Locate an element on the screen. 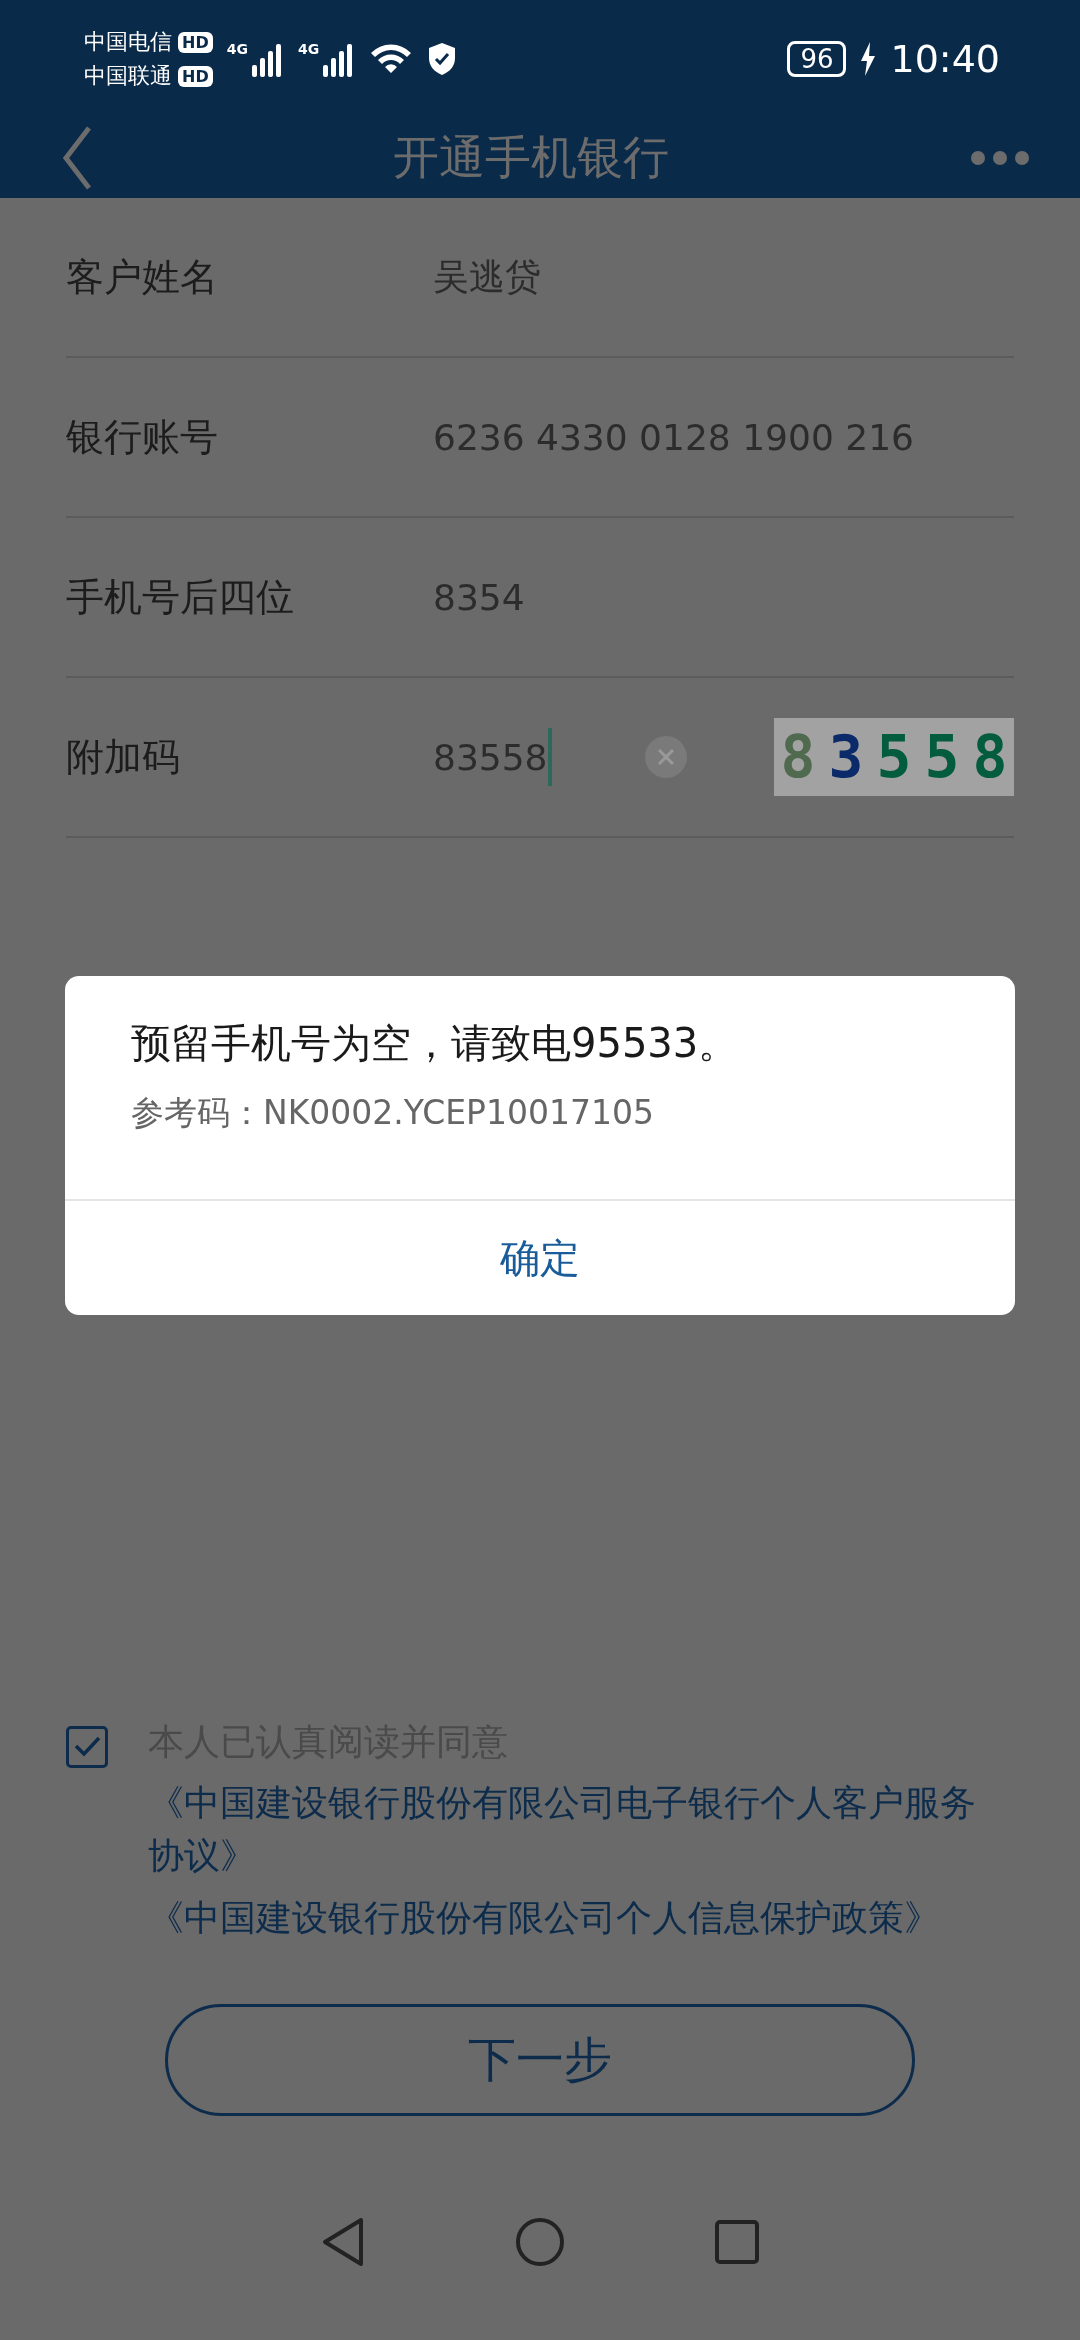 The image size is (1080, 2340). field-label: 客户姓名 is located at coordinates (142, 277).